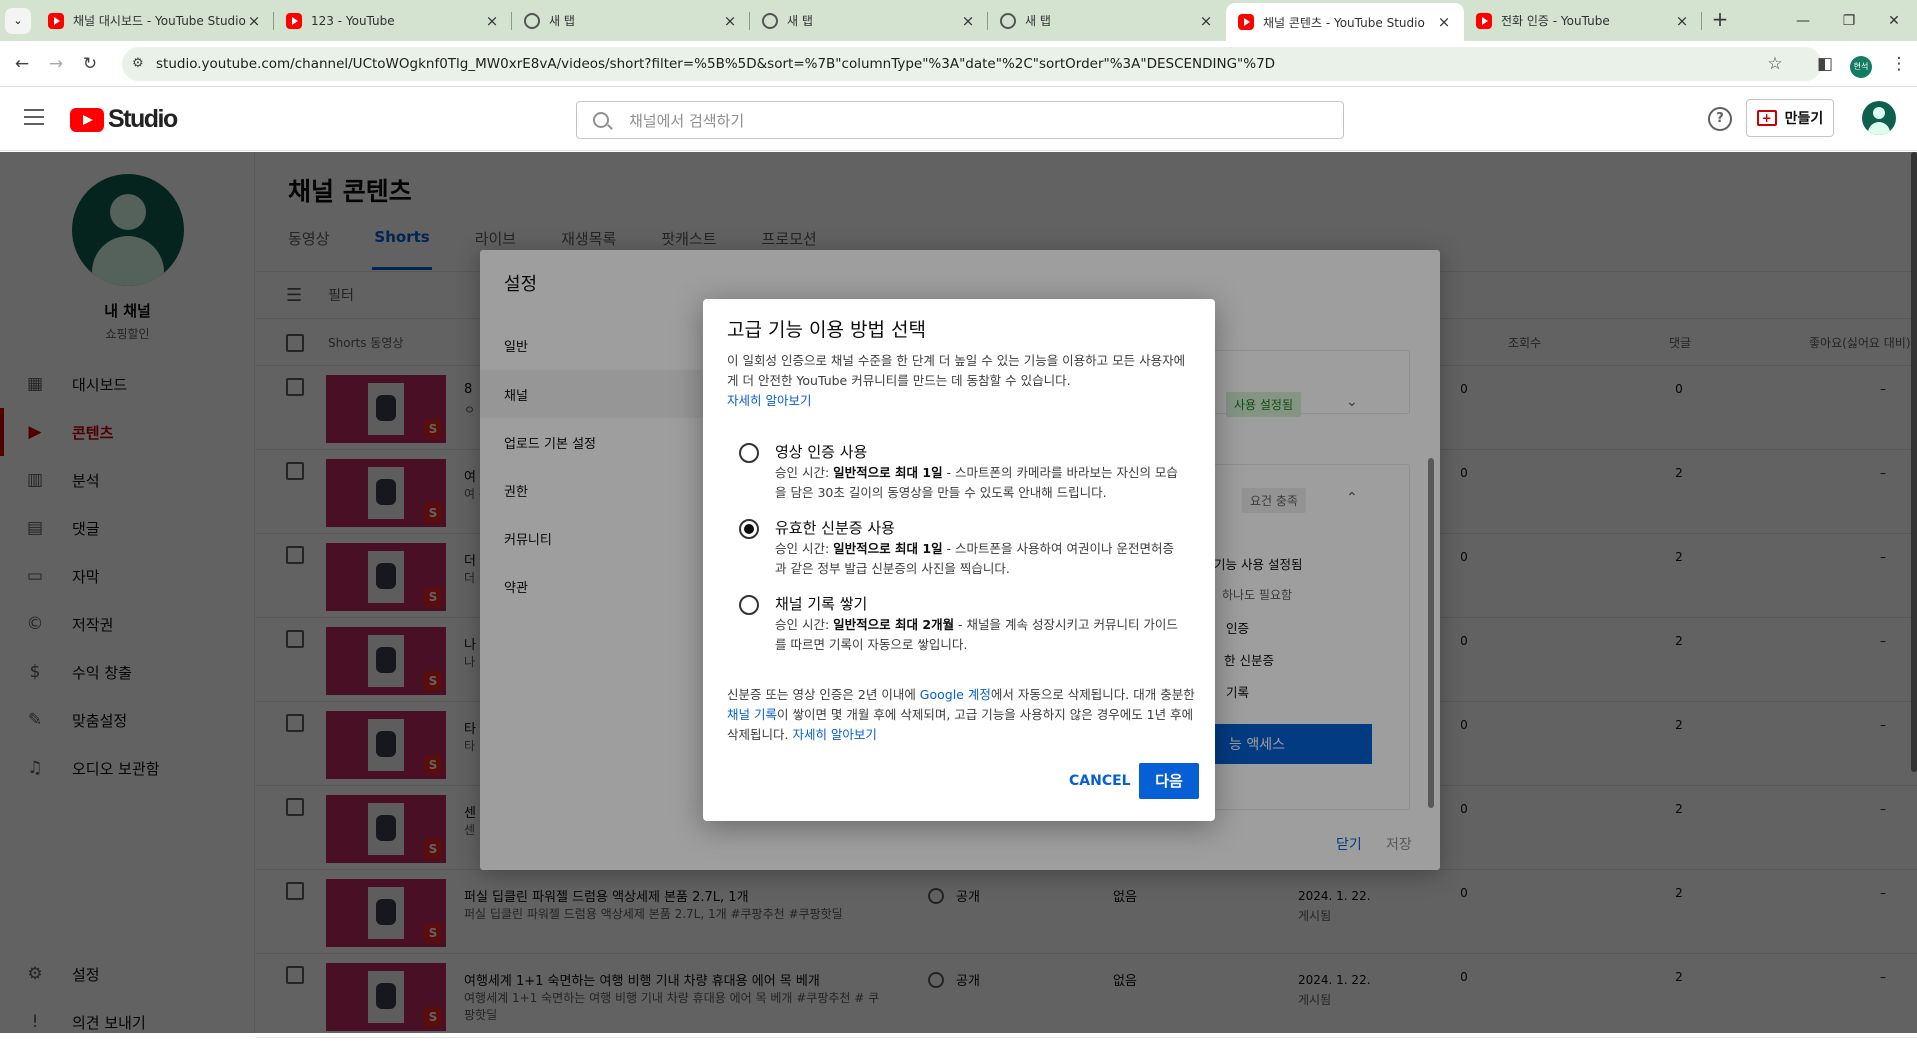  I want to click on create-label: 만들기, so click(1804, 119).